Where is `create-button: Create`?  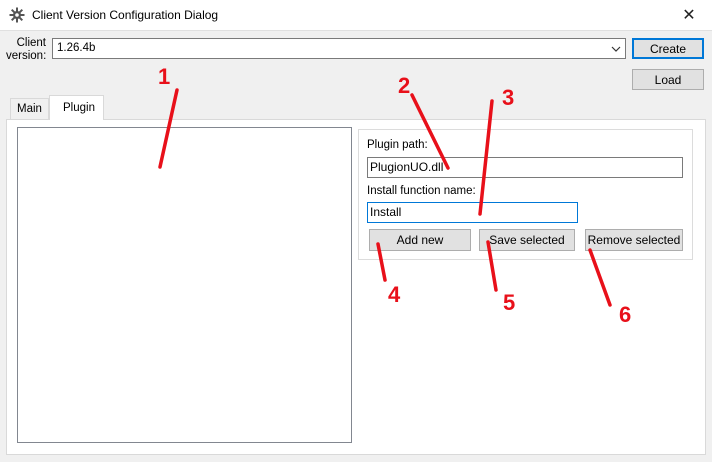
create-button: Create is located at coordinates (668, 48).